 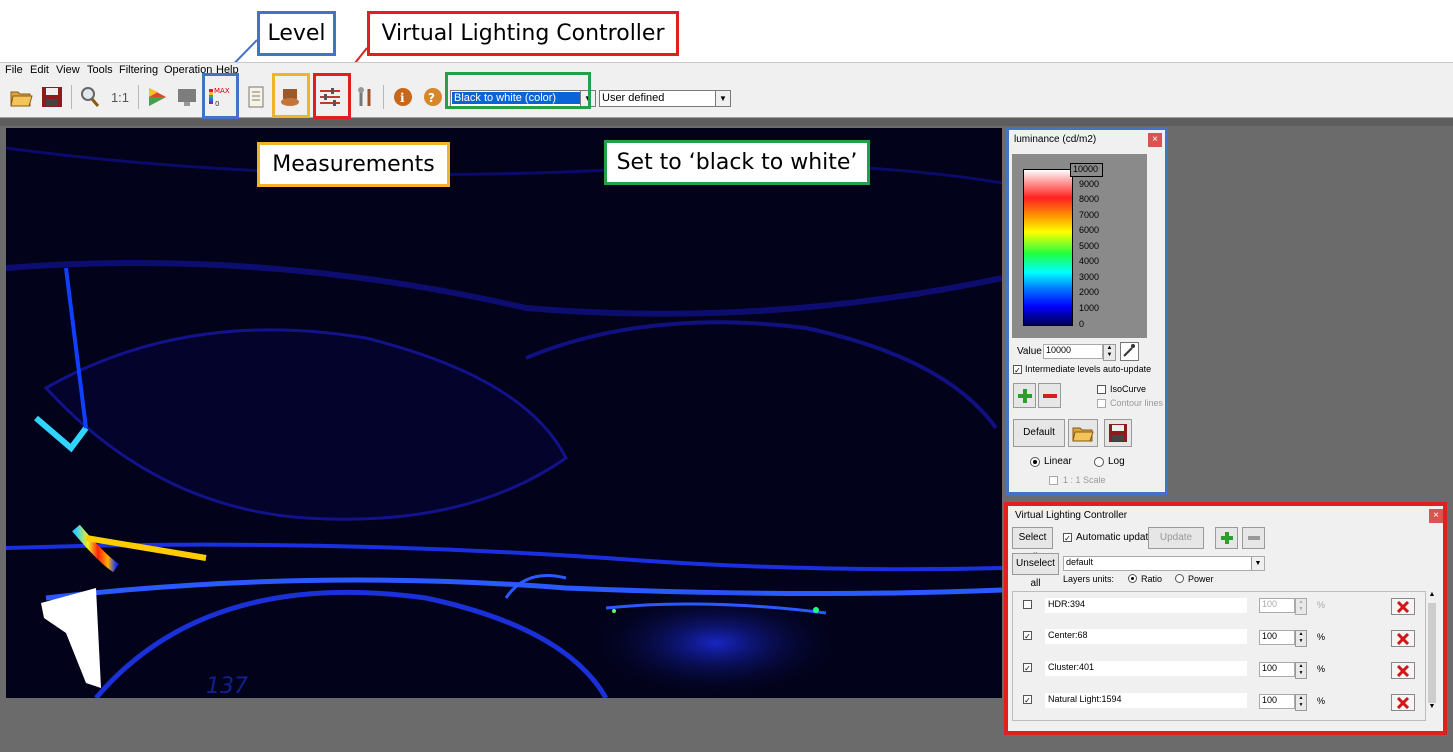 What do you see at coordinates (633, 98) in the screenshot?
I see `scale-select-value: User defined` at bounding box center [633, 98].